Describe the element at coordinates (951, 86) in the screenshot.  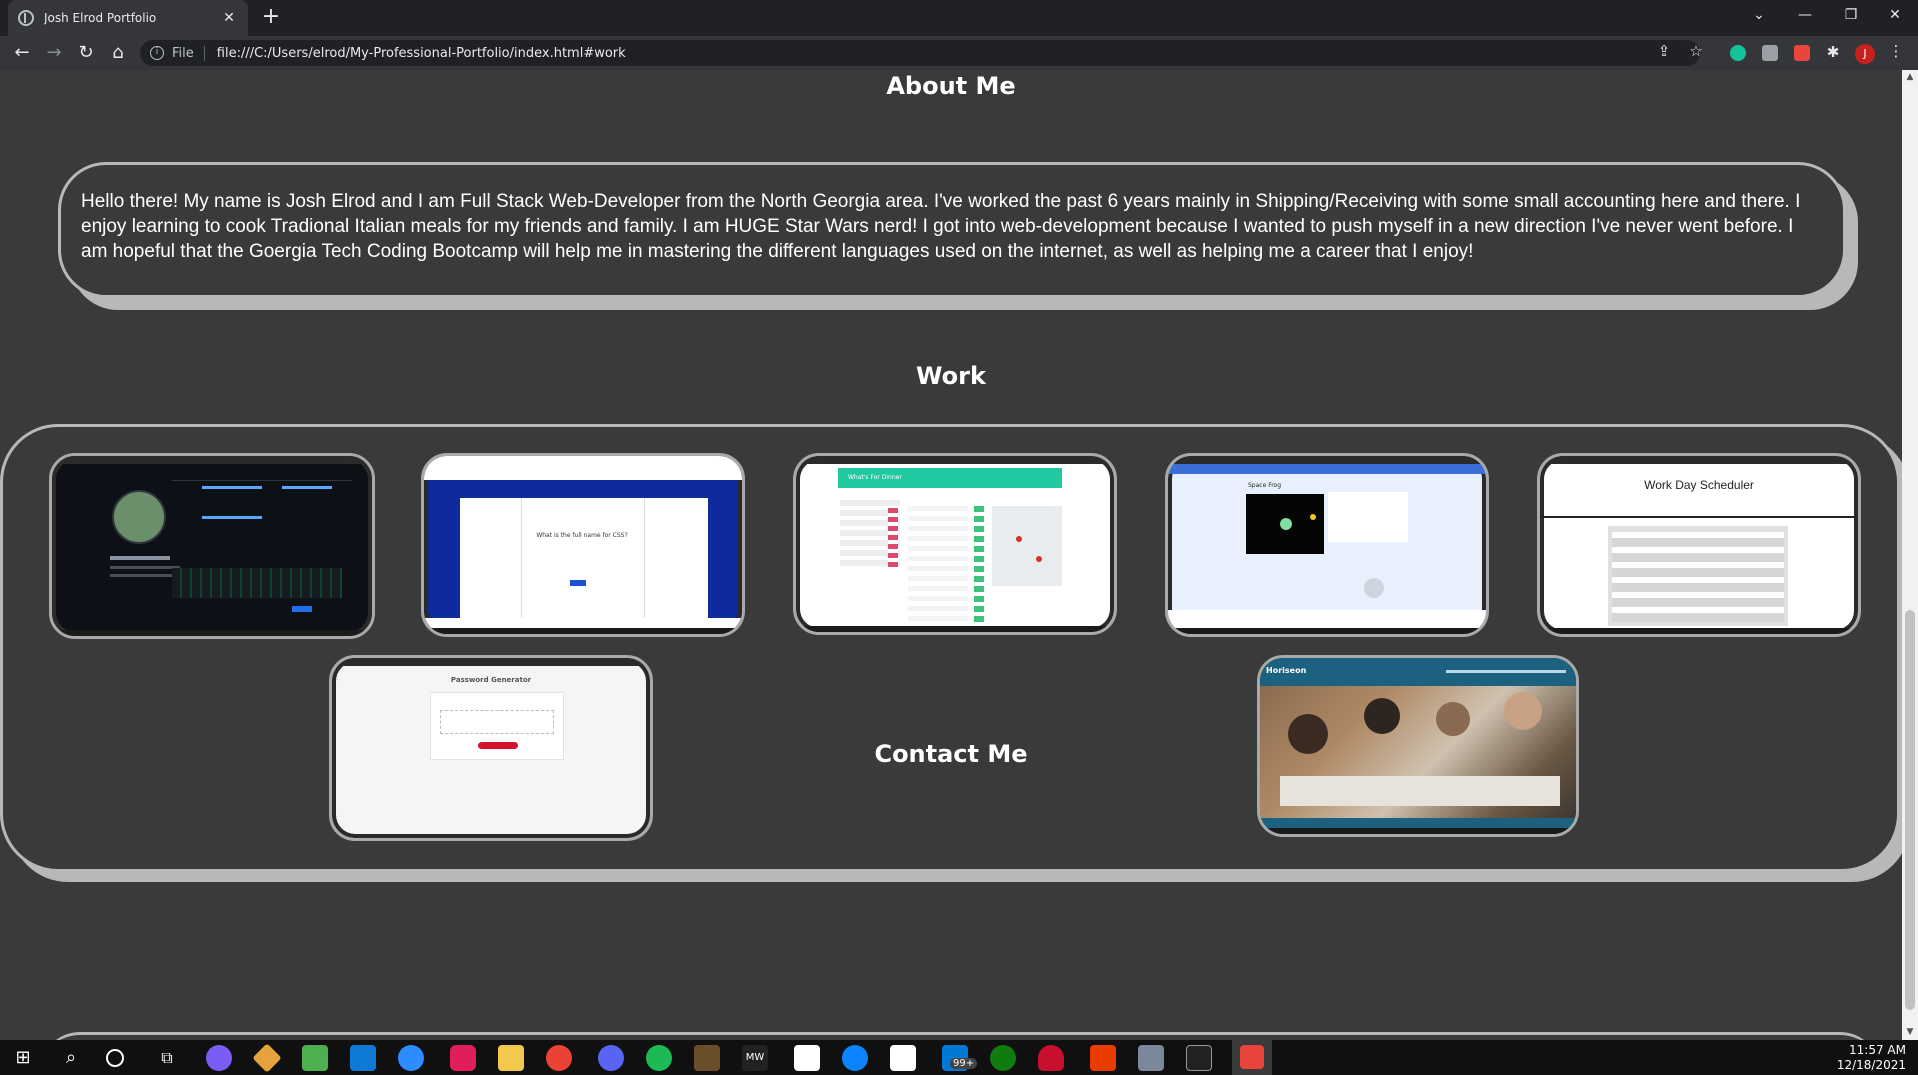
I see `about-heading: About Me` at that location.